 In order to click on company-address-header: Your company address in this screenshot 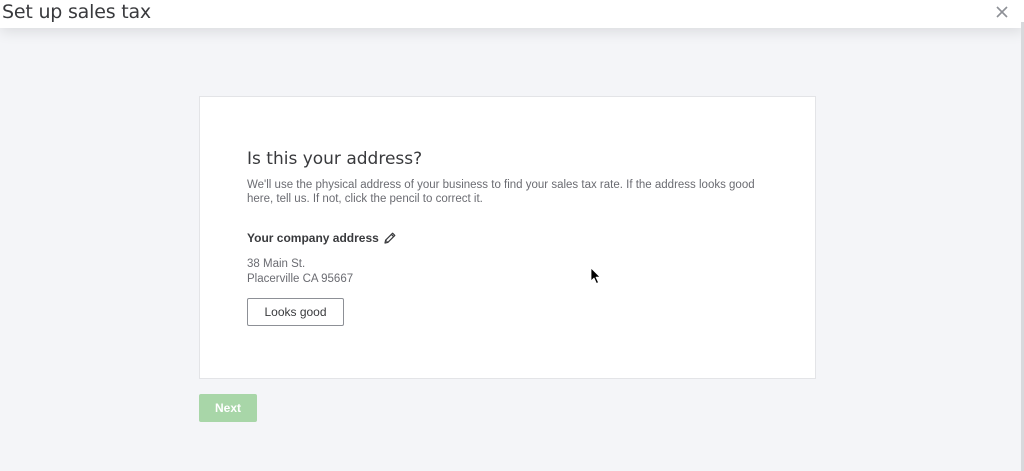, I will do `click(322, 238)`.